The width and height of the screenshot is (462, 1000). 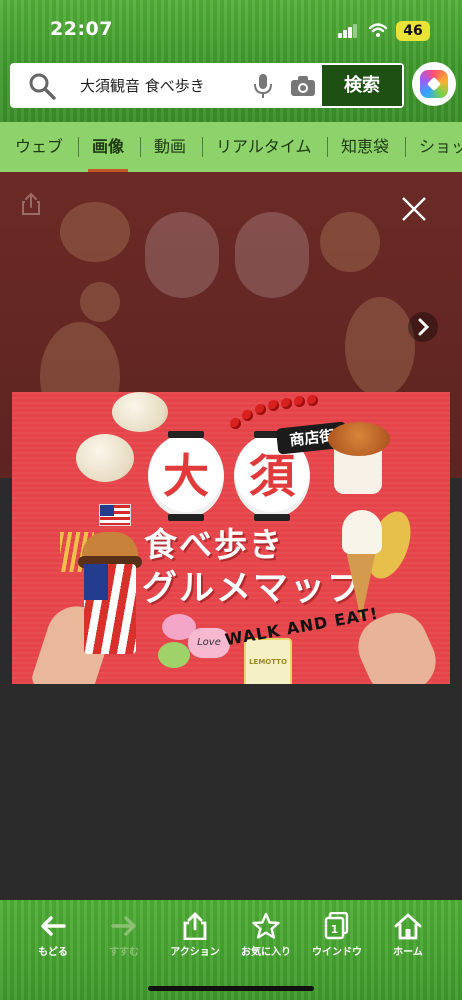 I want to click on home-label: ホーム, so click(x=408, y=952).